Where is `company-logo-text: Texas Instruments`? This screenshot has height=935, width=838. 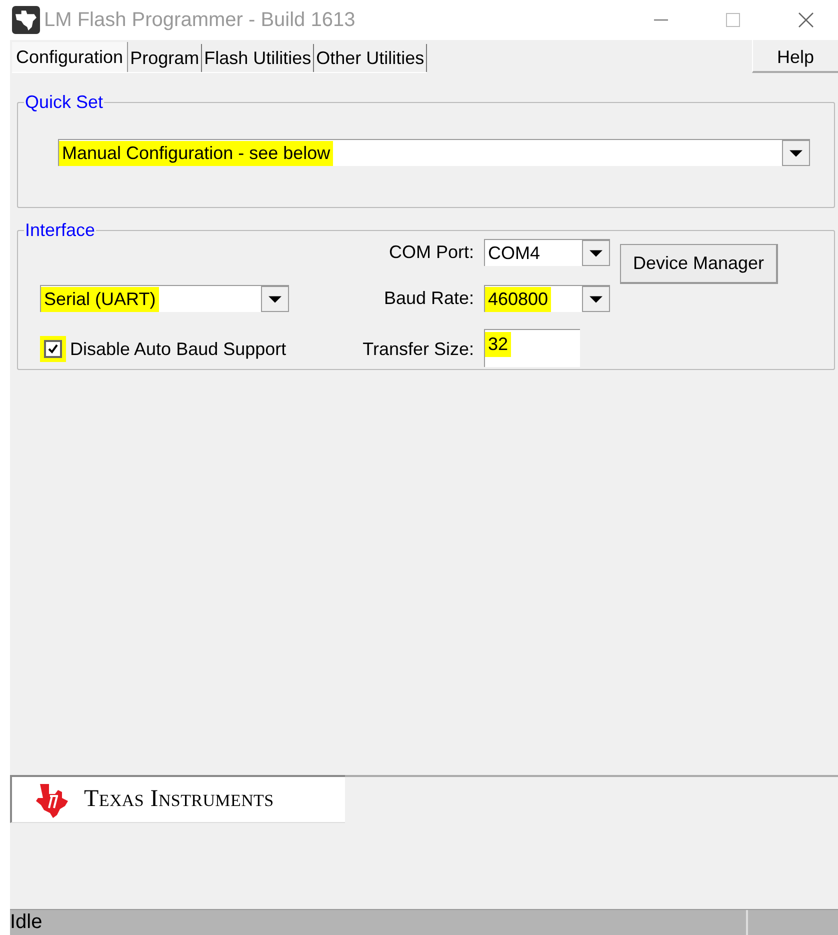
company-logo-text: Texas Instruments is located at coordinates (179, 799).